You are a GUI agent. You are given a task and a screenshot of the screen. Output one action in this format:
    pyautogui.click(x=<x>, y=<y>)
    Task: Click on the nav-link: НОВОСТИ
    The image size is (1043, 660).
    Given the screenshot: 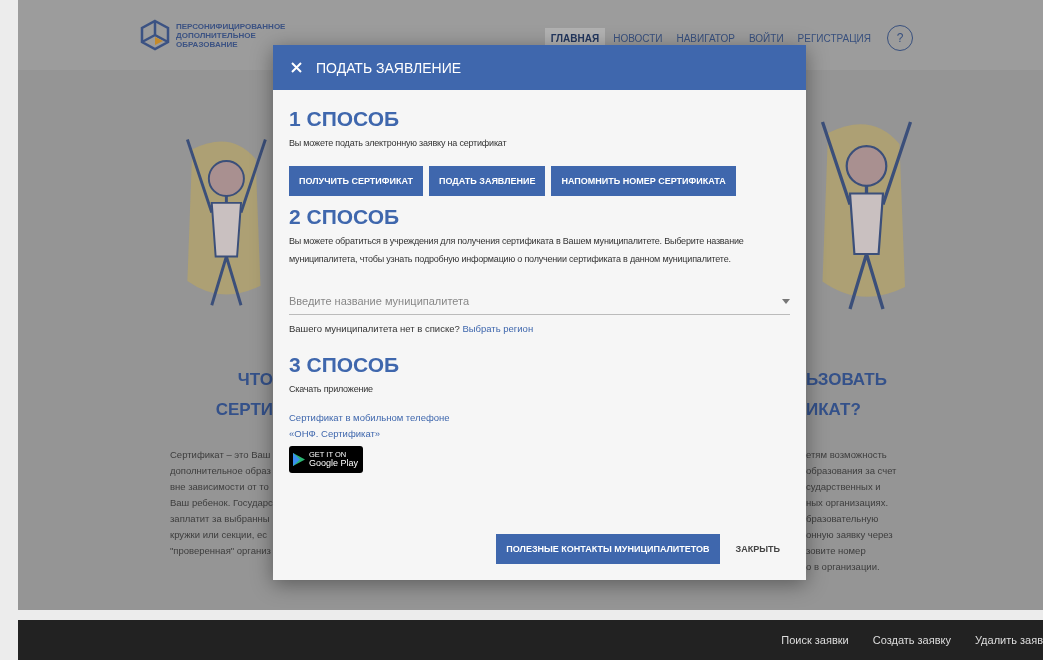 What is the action you would take?
    pyautogui.click(x=638, y=38)
    